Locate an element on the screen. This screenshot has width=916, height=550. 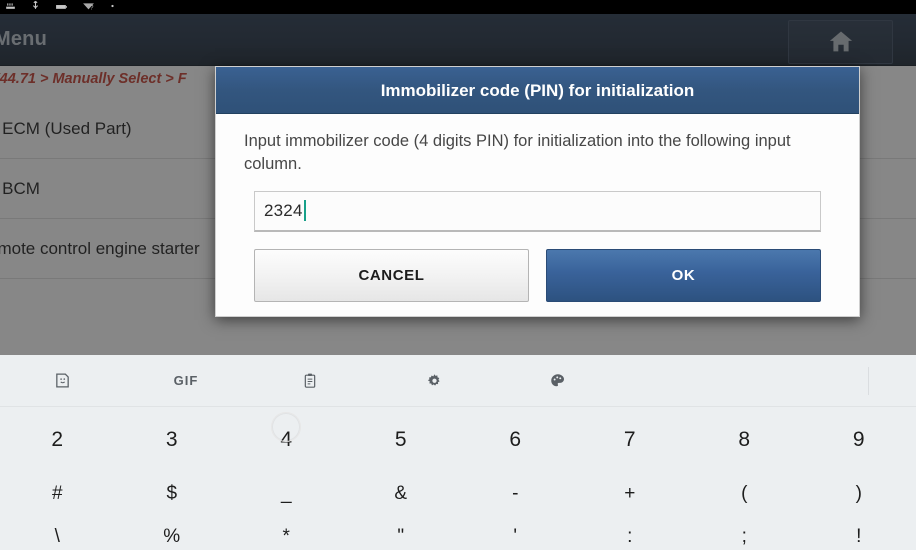
key-exclamation: ! is located at coordinates (859, 537).